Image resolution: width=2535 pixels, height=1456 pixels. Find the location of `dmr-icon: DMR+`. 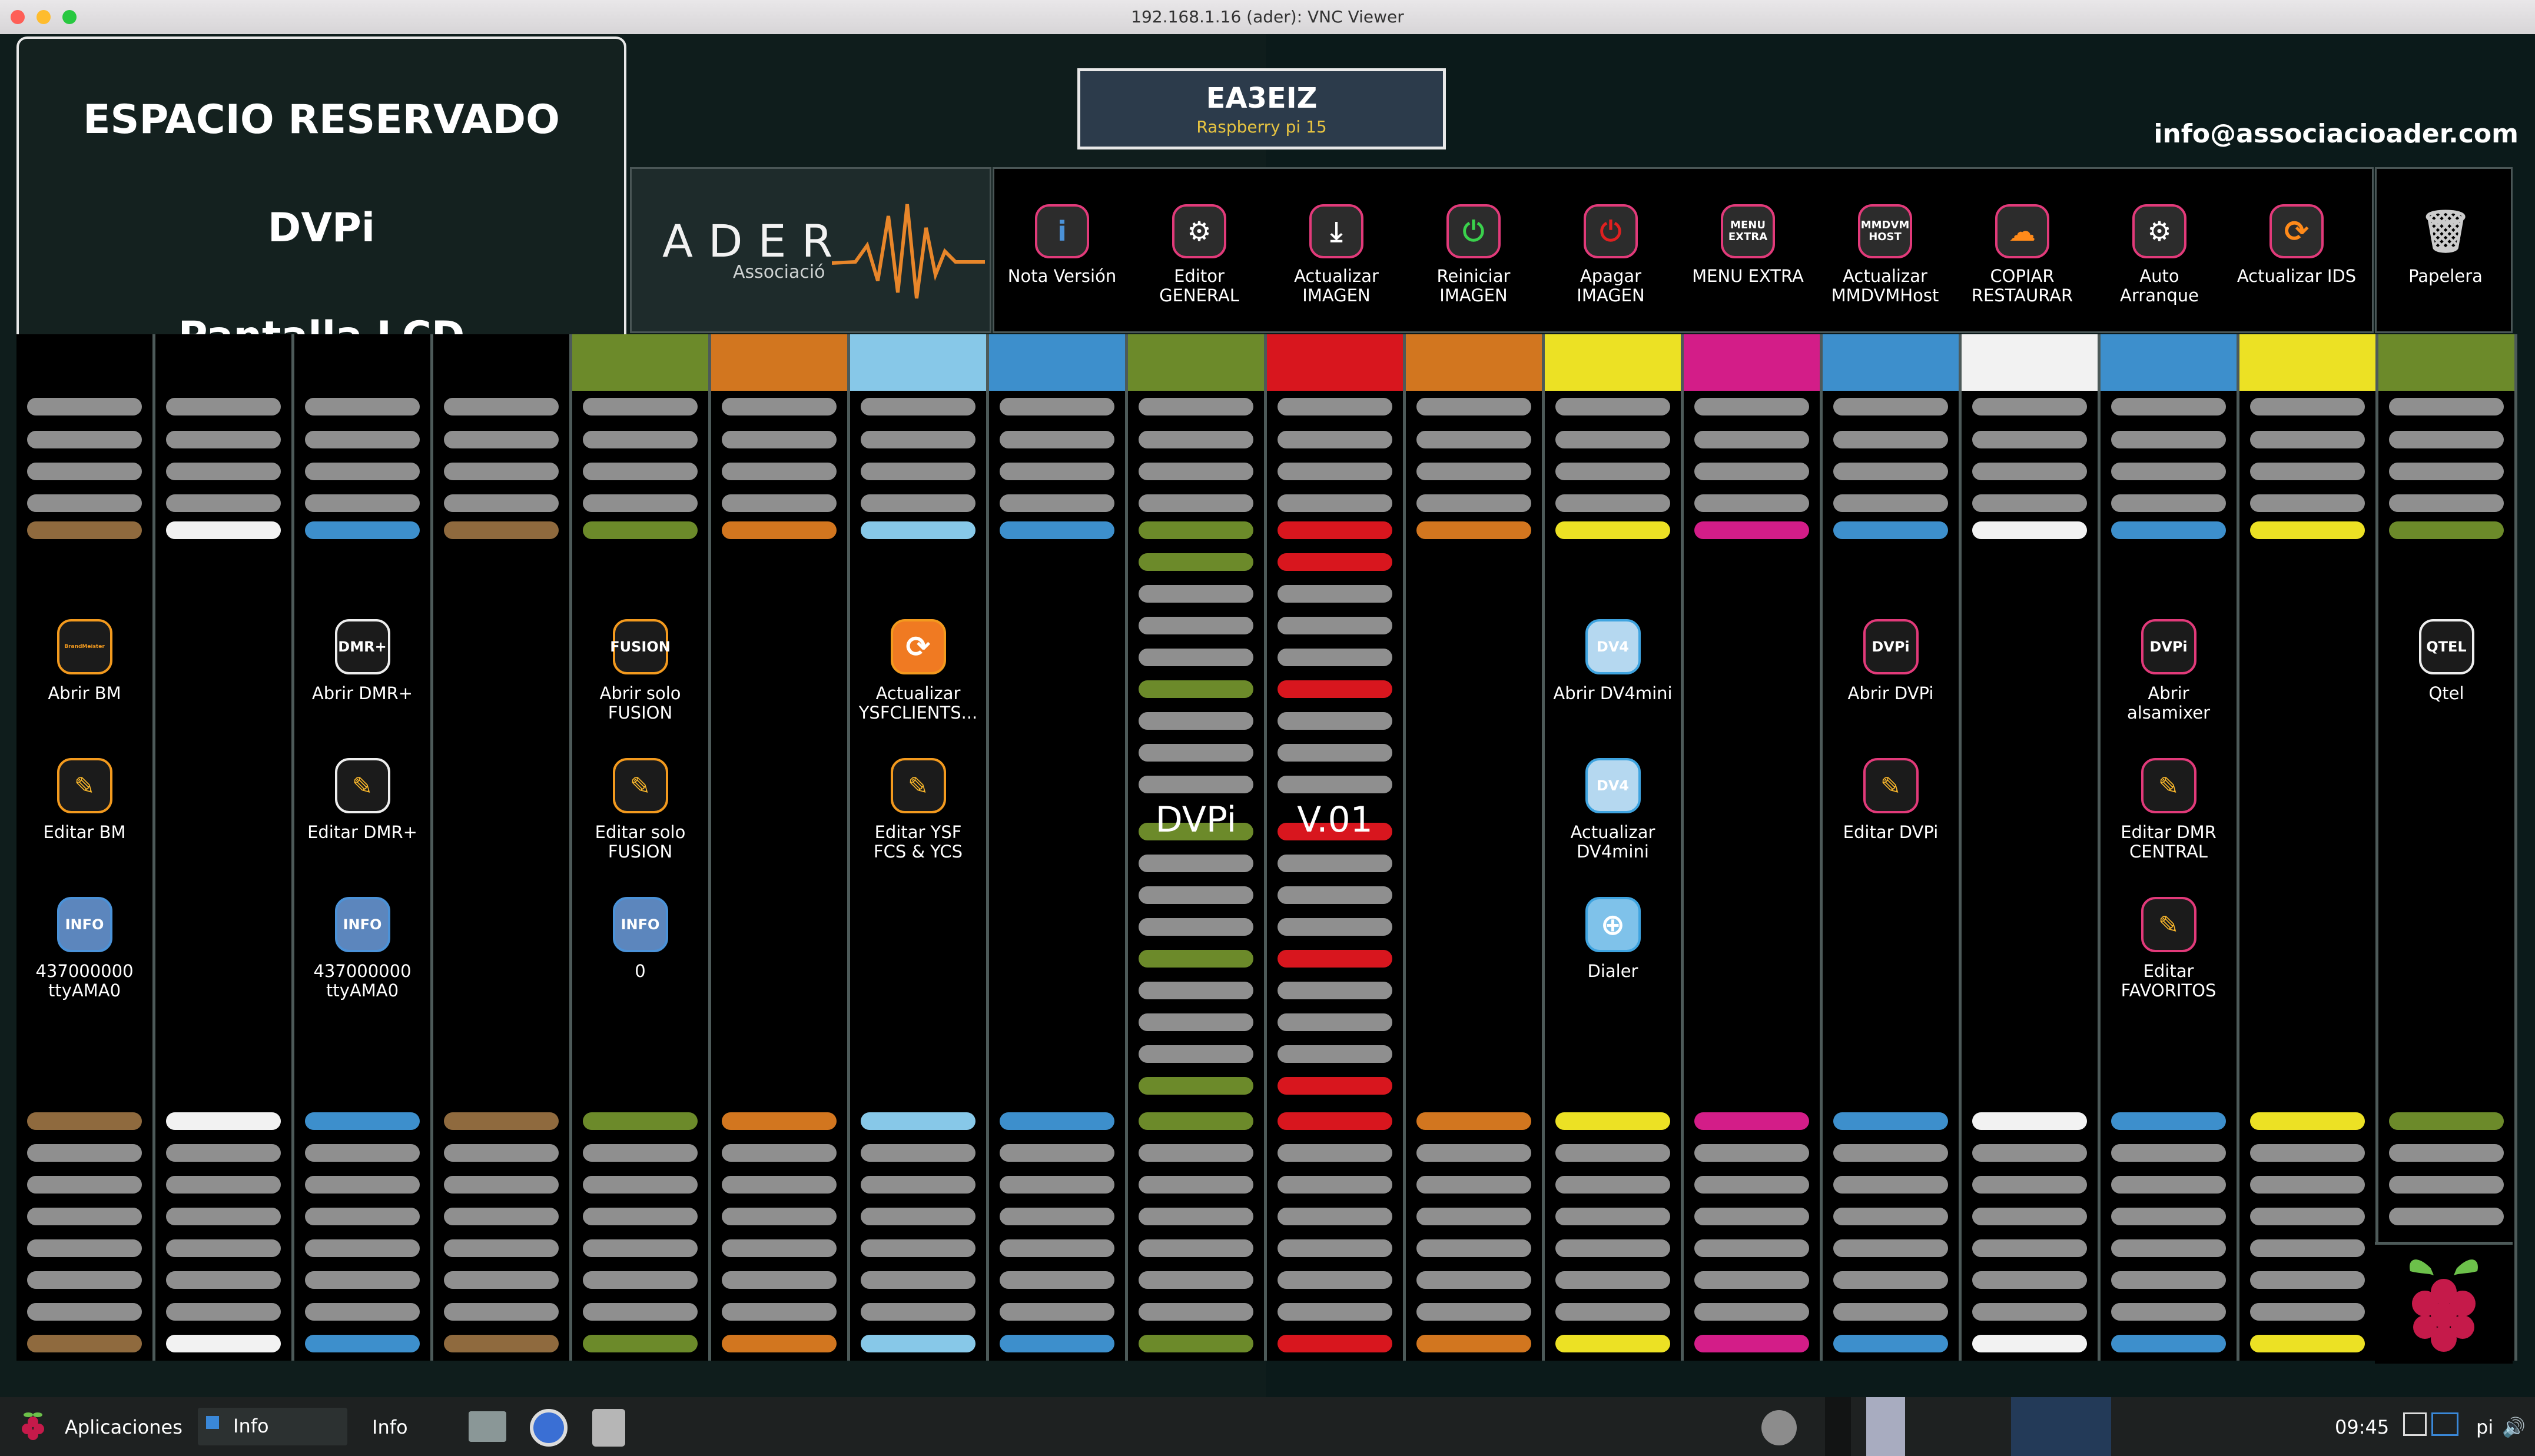

dmr-icon: DMR+ is located at coordinates (362, 646).